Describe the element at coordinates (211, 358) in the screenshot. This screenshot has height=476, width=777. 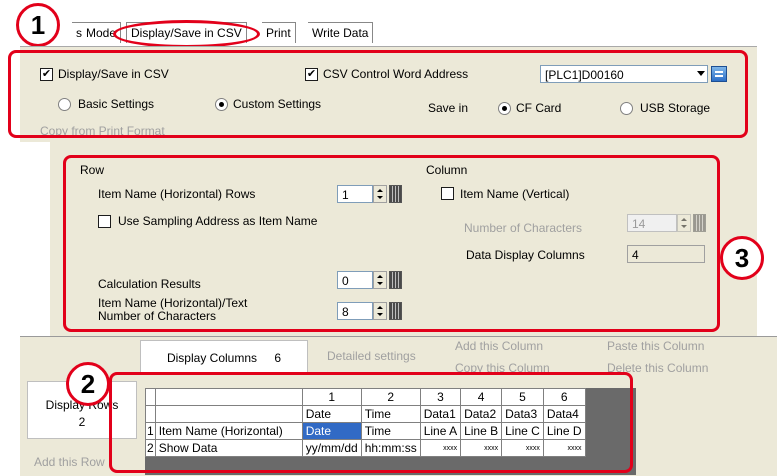
I see `display-columns-label: Display Columns` at that location.